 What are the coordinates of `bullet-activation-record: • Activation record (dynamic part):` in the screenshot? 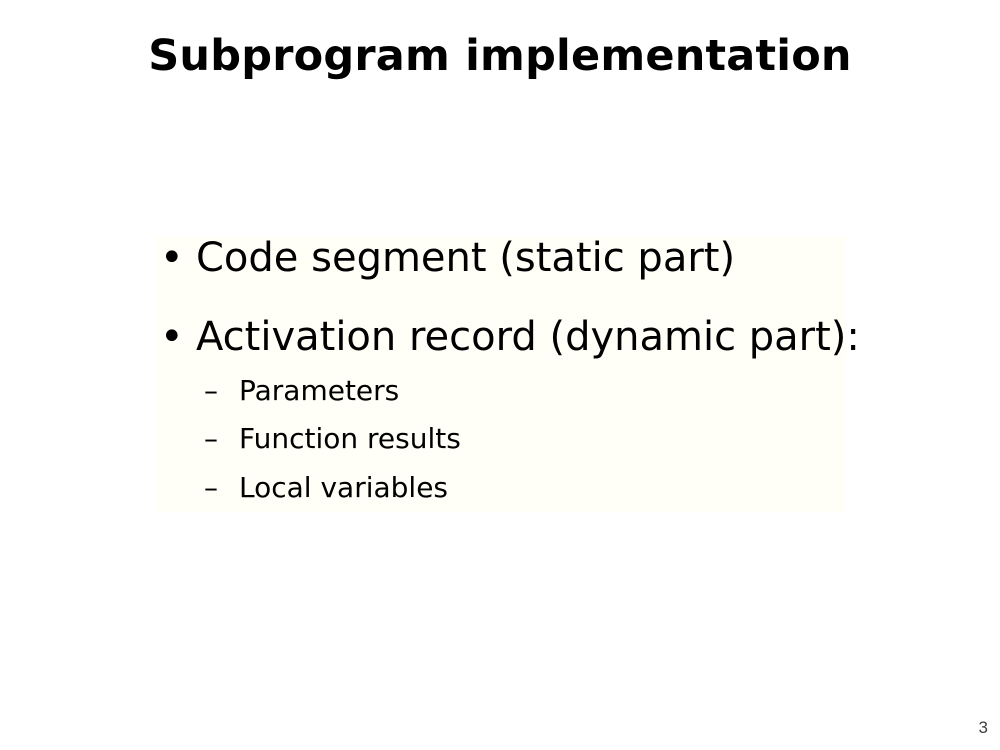 It's located at (508, 339).